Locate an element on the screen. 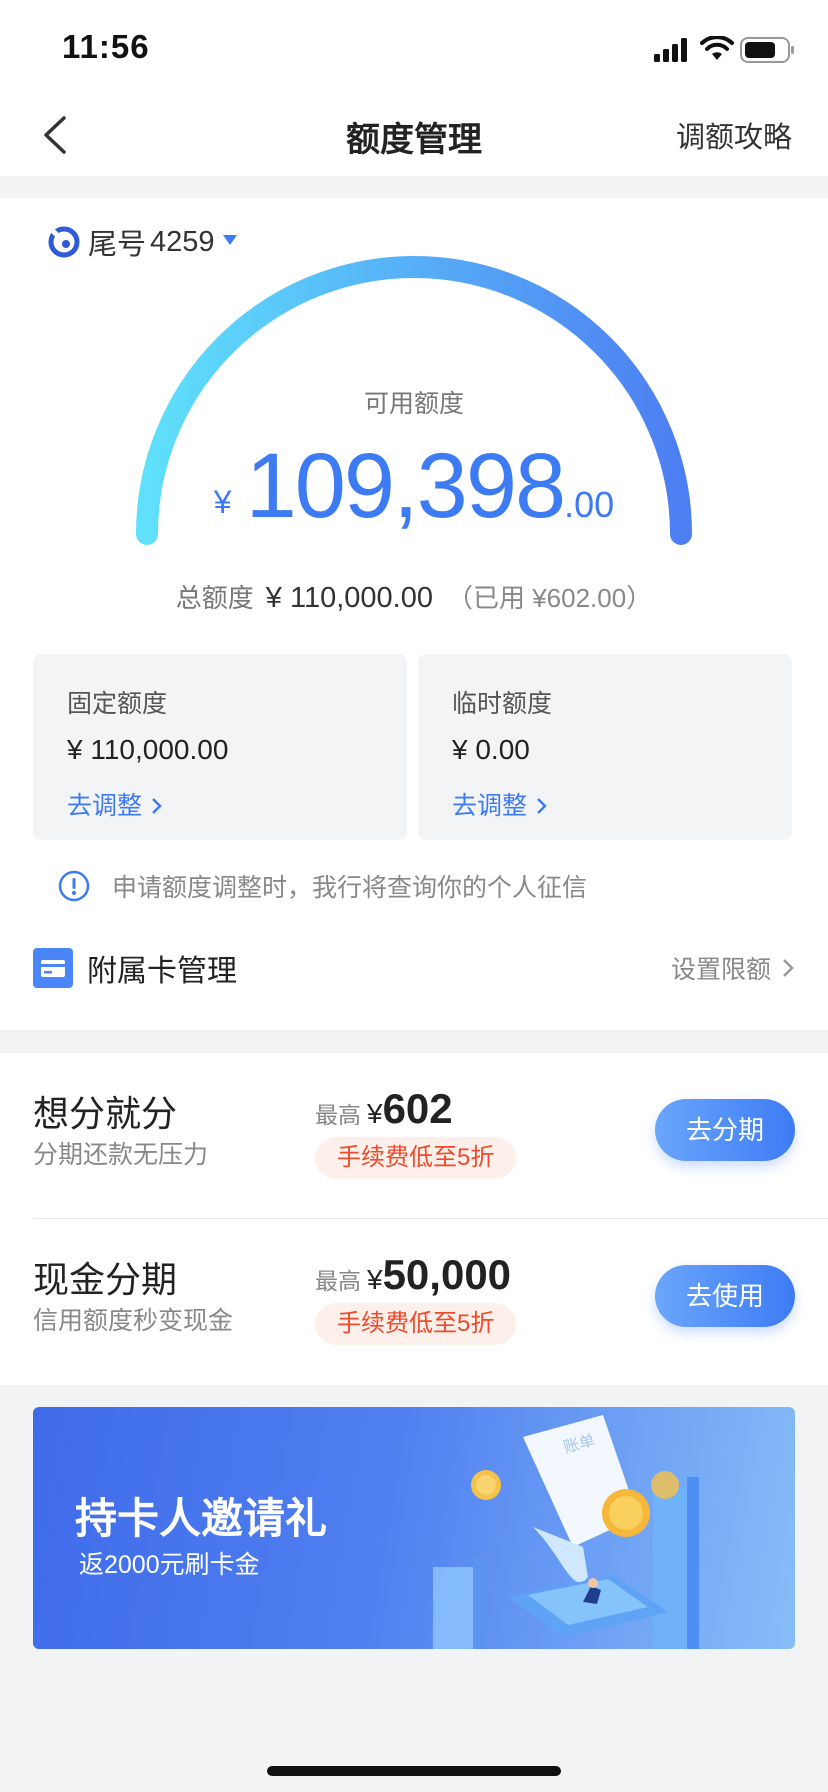 This screenshot has height=1792, width=828. adjust-temporary-link: 去调整 is located at coordinates (500, 804).